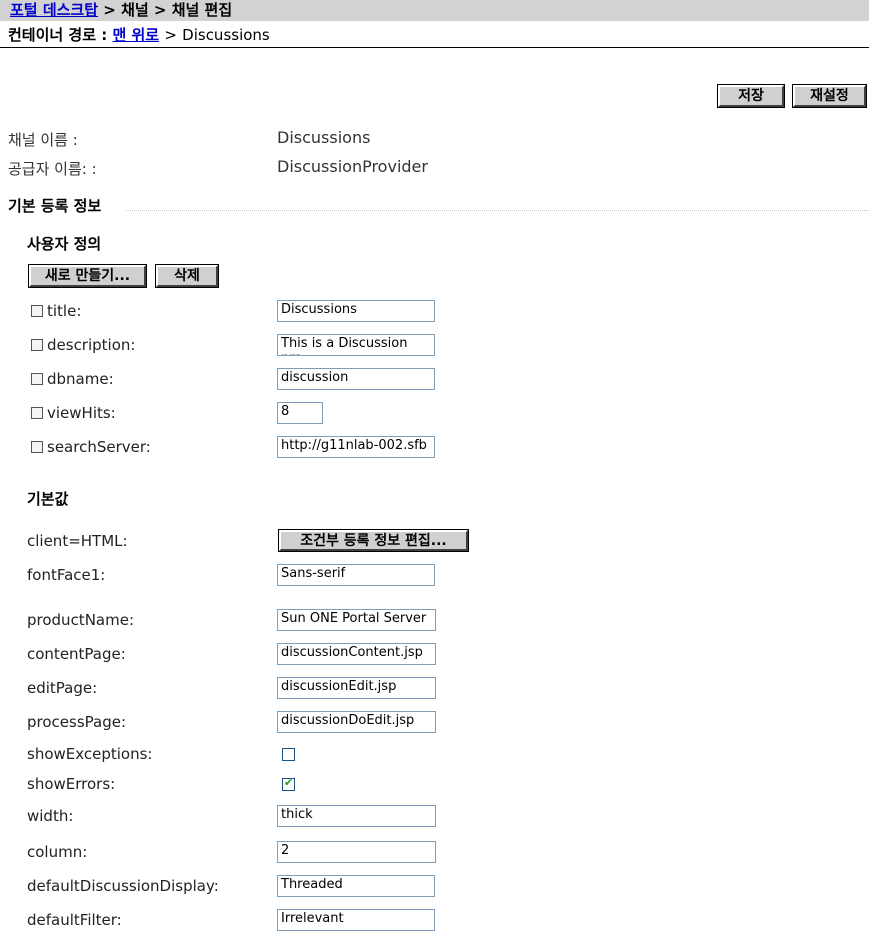  I want to click on dbname-select-checkbox, so click(37, 379).